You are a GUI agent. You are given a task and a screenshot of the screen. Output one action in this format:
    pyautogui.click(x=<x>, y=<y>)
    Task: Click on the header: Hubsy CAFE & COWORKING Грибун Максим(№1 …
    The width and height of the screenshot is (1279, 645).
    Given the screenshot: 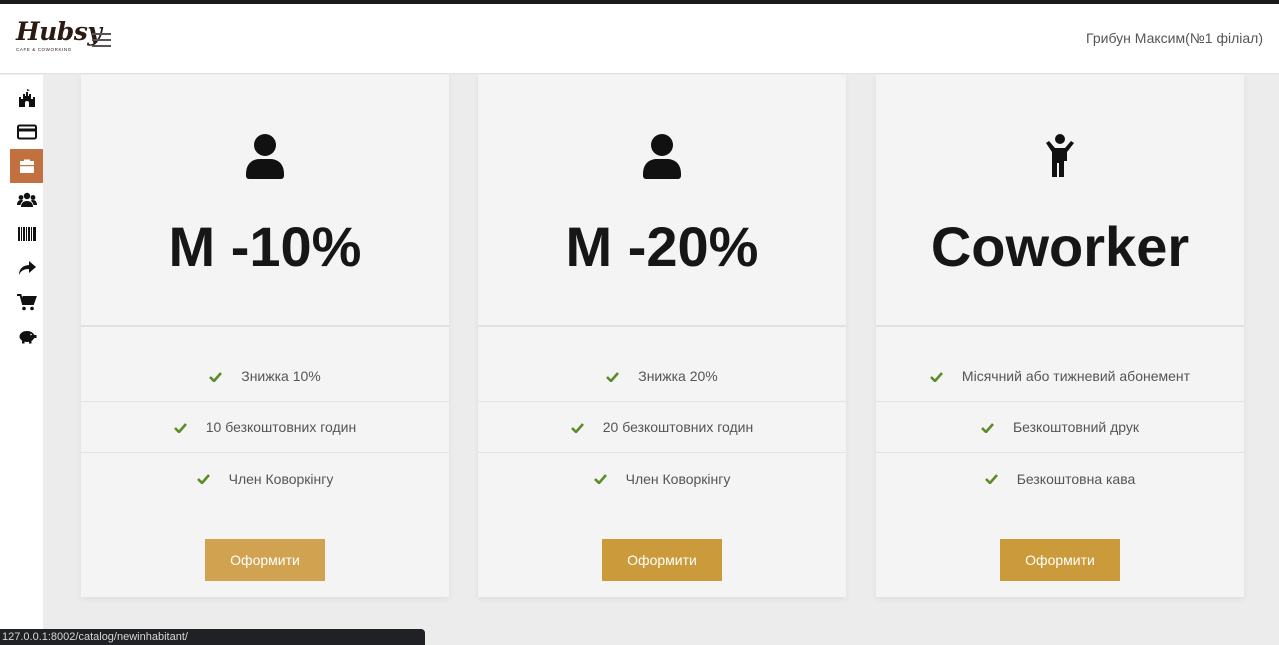 What is the action you would take?
    pyautogui.click(x=639, y=39)
    